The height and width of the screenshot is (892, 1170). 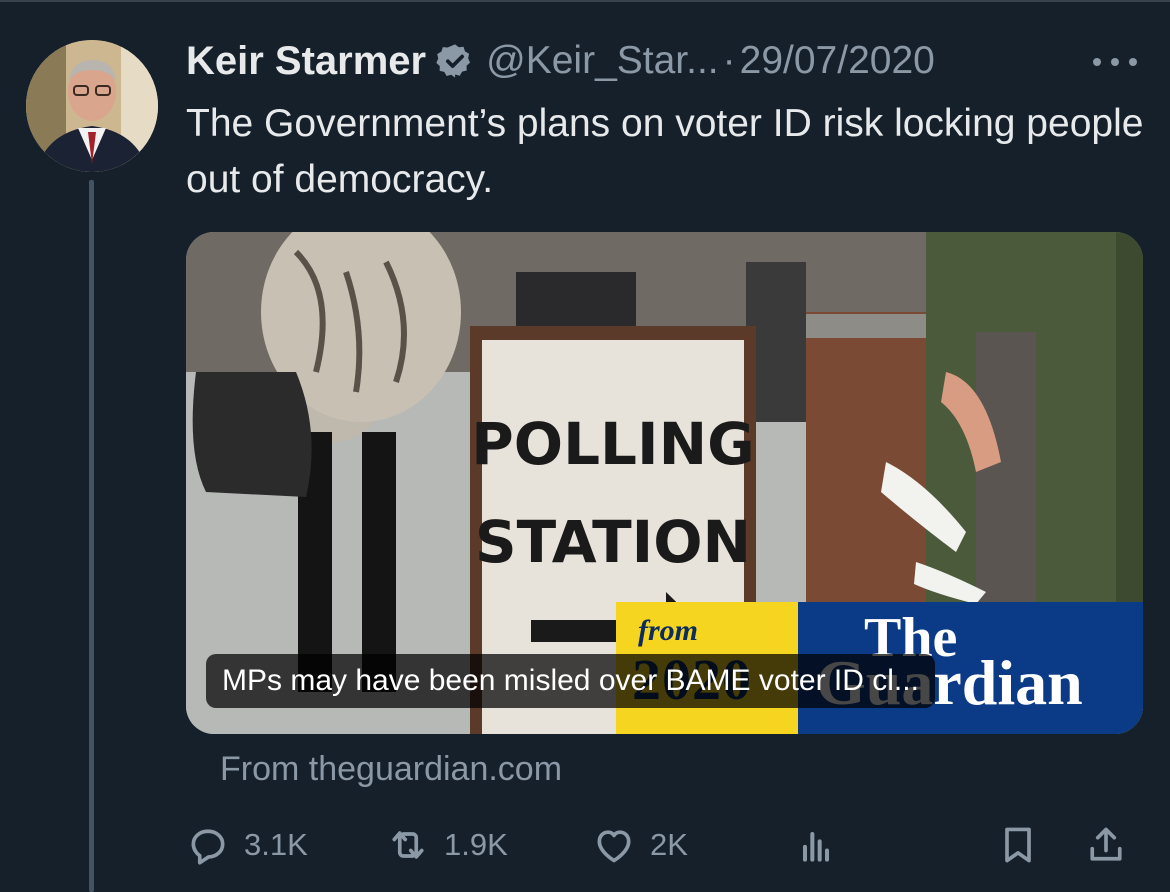 I want to click on top-divider, so click(x=585, y=1).